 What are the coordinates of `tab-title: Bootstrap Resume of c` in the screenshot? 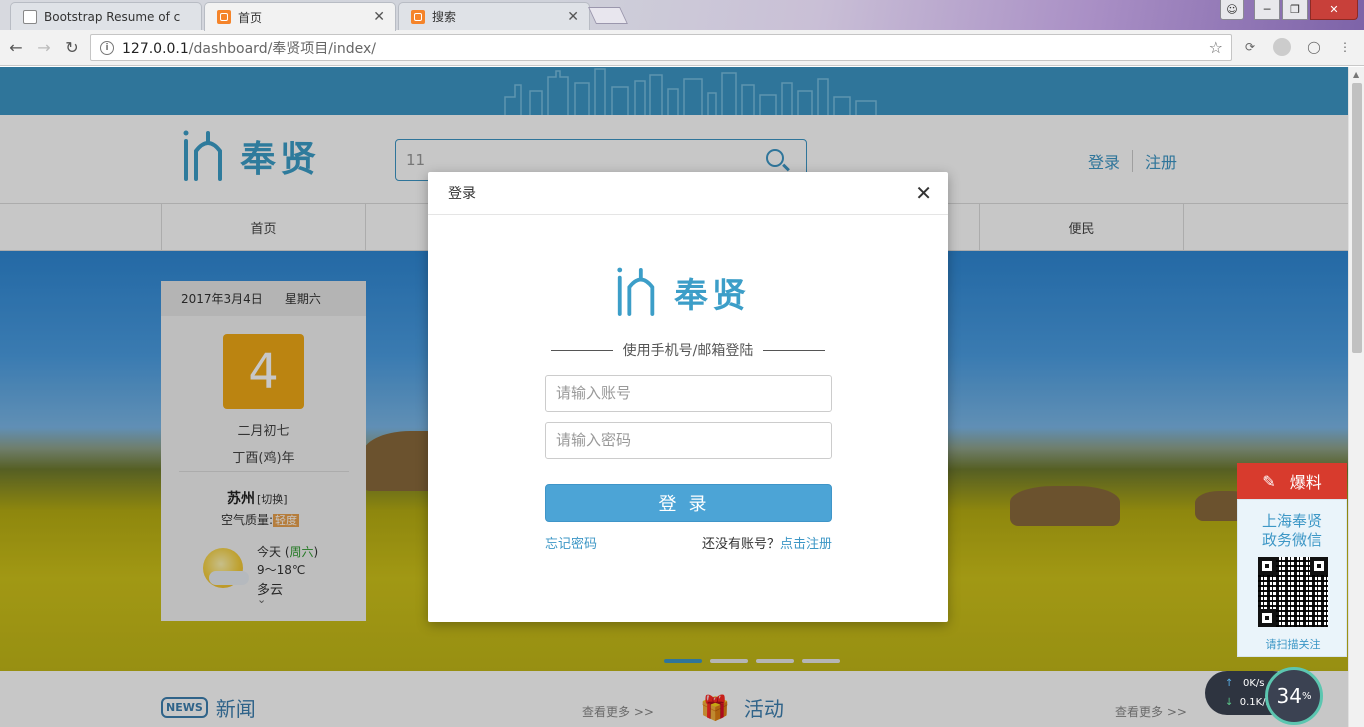 It's located at (112, 16).